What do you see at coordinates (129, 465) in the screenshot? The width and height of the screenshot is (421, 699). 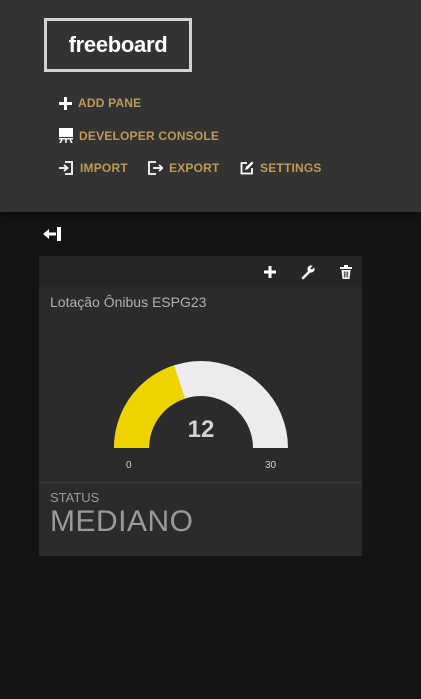 I see `gauge-min-label: 0` at bounding box center [129, 465].